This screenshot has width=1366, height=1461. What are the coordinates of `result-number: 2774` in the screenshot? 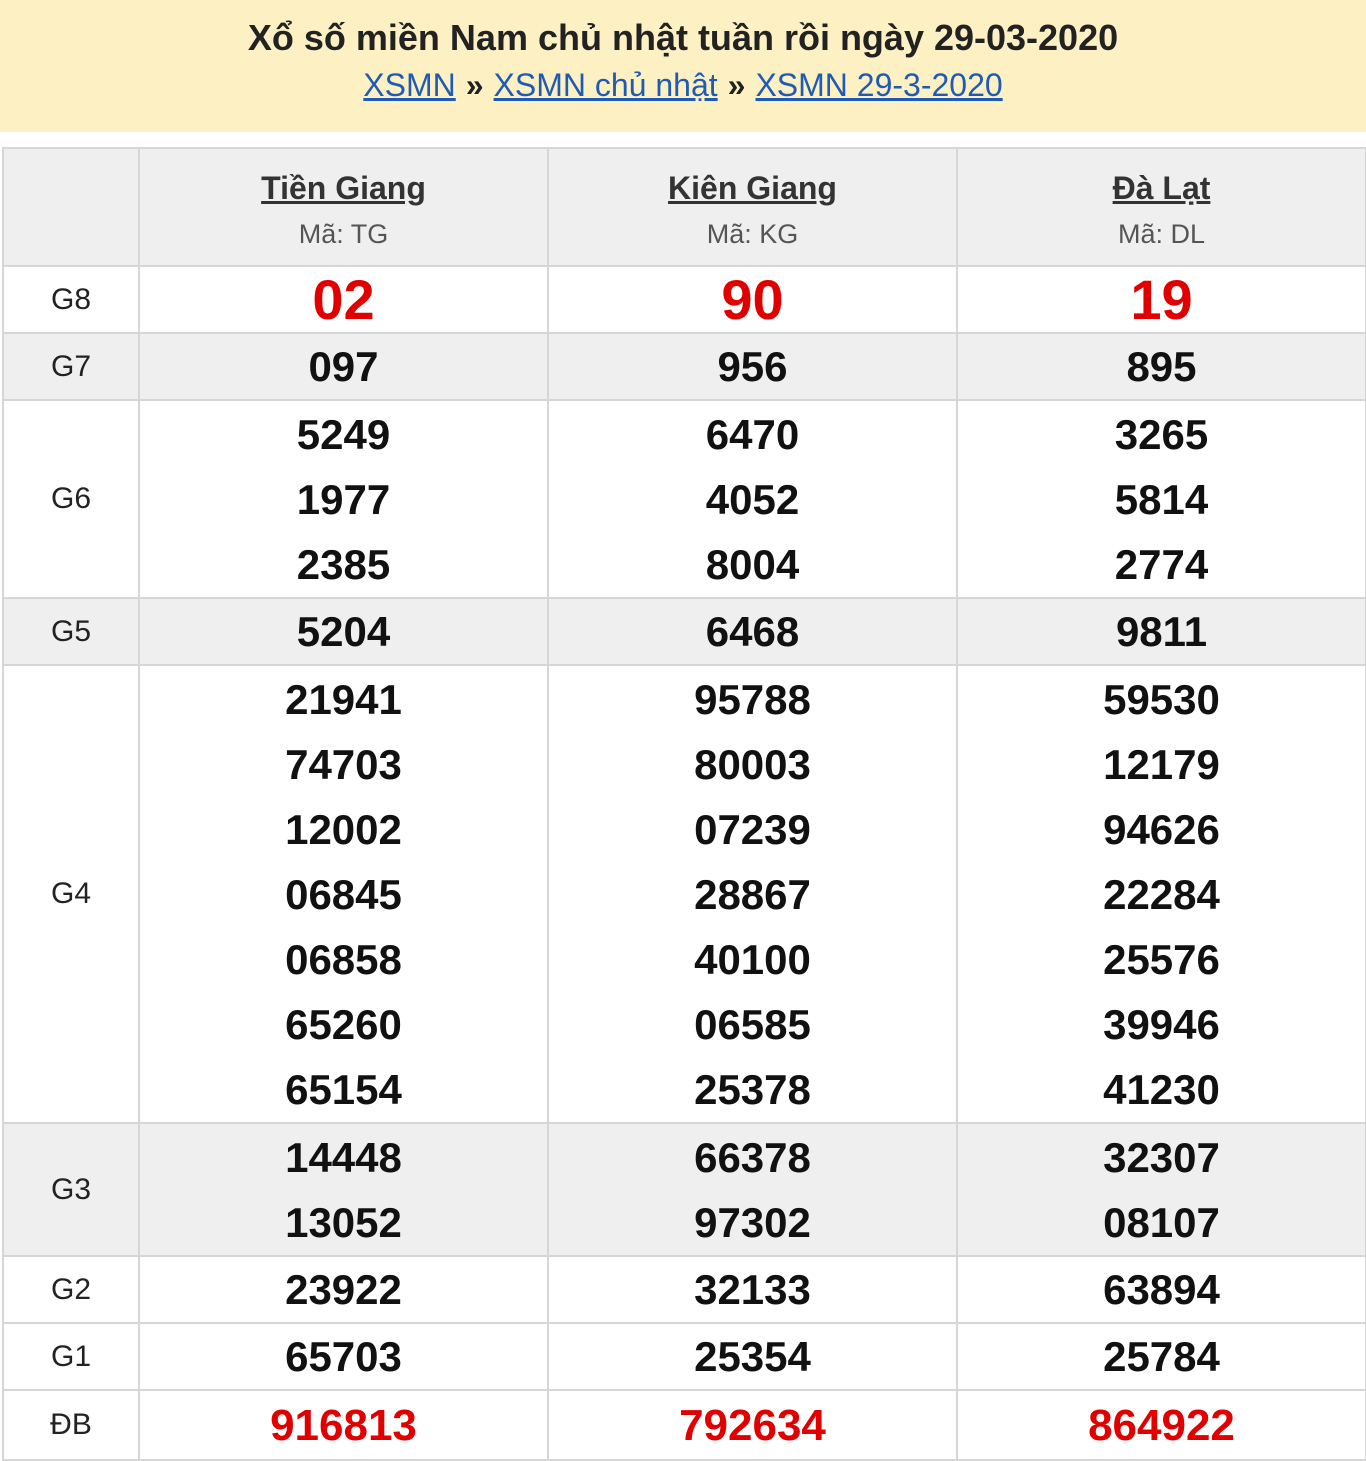 It's located at (1161, 564).